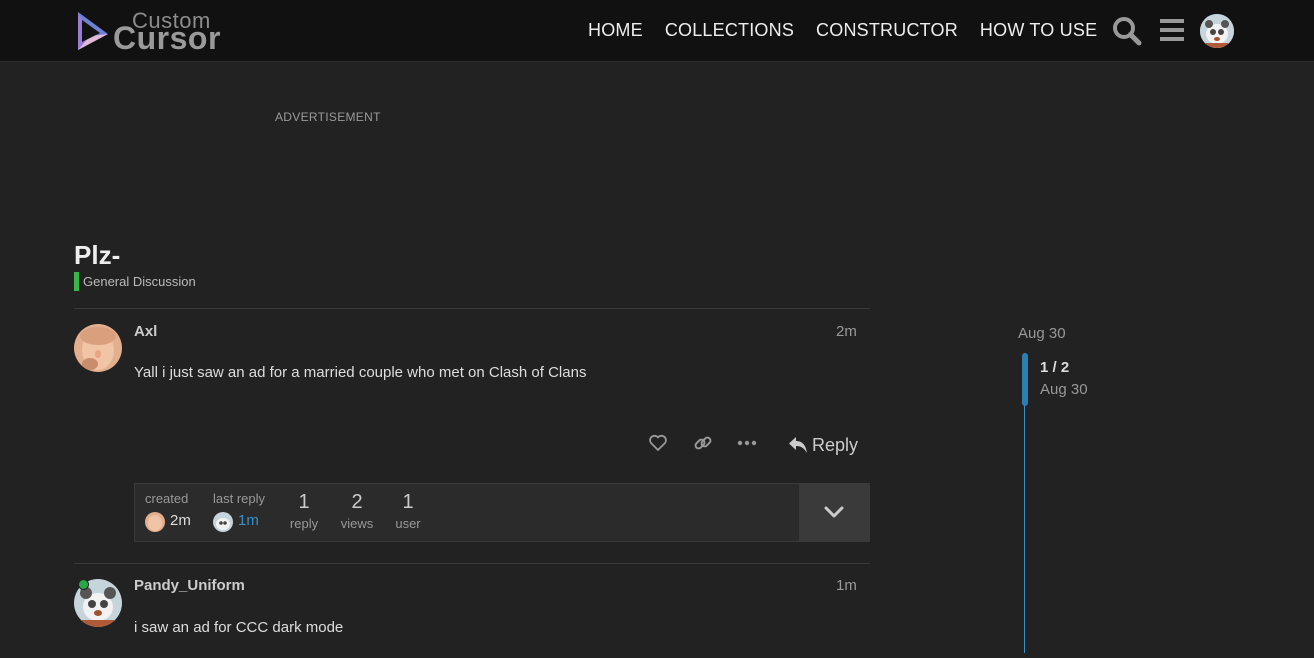 This screenshot has height=658, width=1314. Describe the element at coordinates (180, 520) in the screenshot. I see `map-created-time: 2m` at that location.